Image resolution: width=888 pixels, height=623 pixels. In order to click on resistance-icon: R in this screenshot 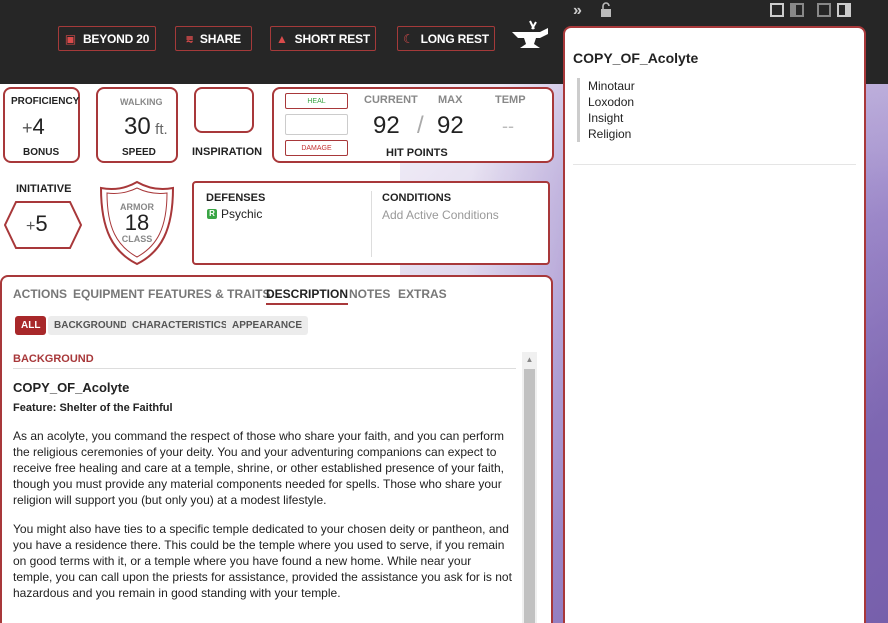, I will do `click(212, 214)`.